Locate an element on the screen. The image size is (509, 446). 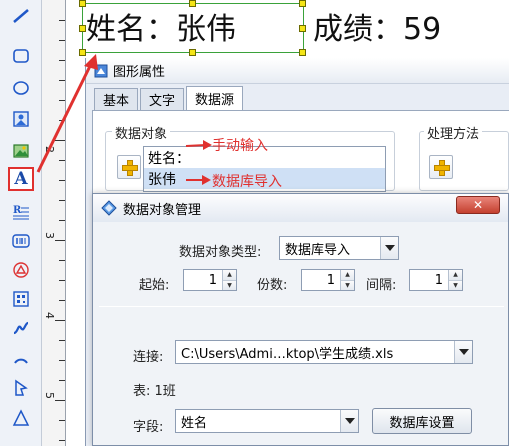
dialog-title: 数据对象管理 is located at coordinates (162, 210).